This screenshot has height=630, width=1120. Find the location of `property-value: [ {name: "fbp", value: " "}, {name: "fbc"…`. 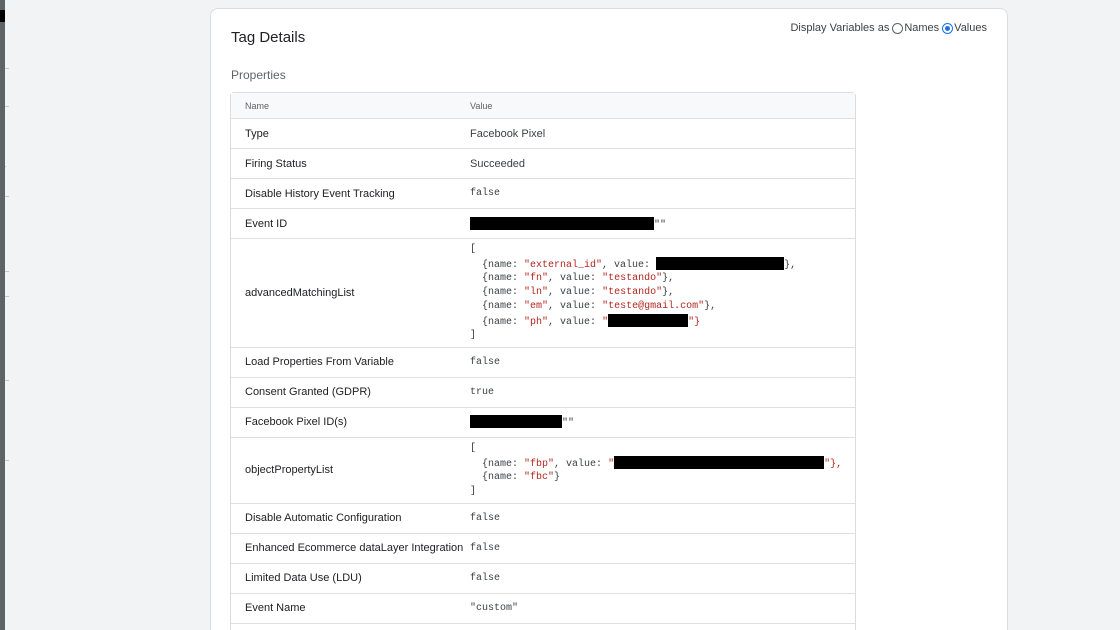

property-value: [ {name: "fbp", value: " "}, {name: "fbc"… is located at coordinates (662, 469).